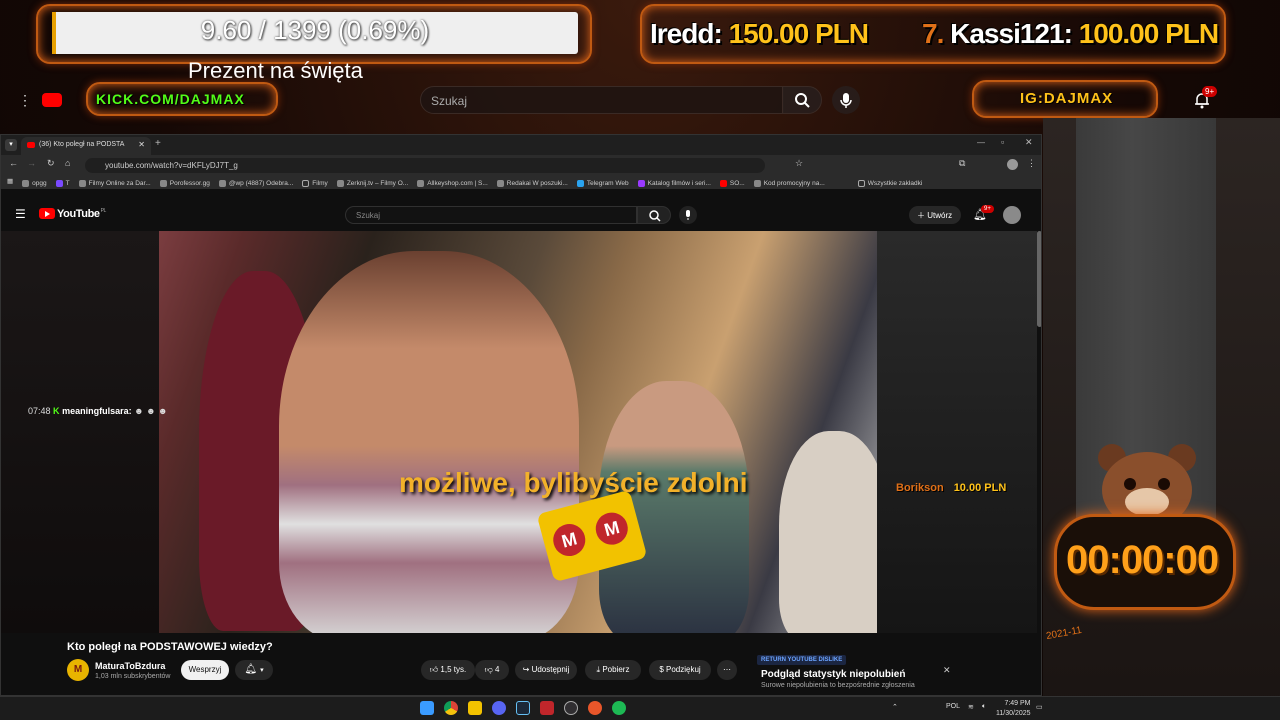  Describe the element at coordinates (802, 100) in the screenshot. I see `outer-search-button` at that location.